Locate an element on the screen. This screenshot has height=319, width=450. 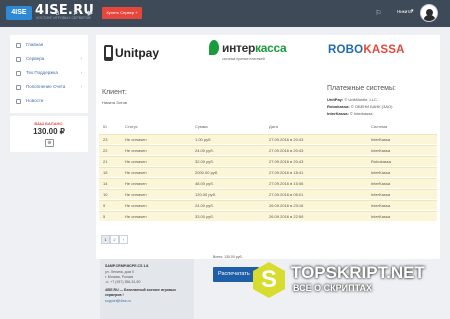
cell-amount: 2000.00 руб. is located at coordinates (207, 172).